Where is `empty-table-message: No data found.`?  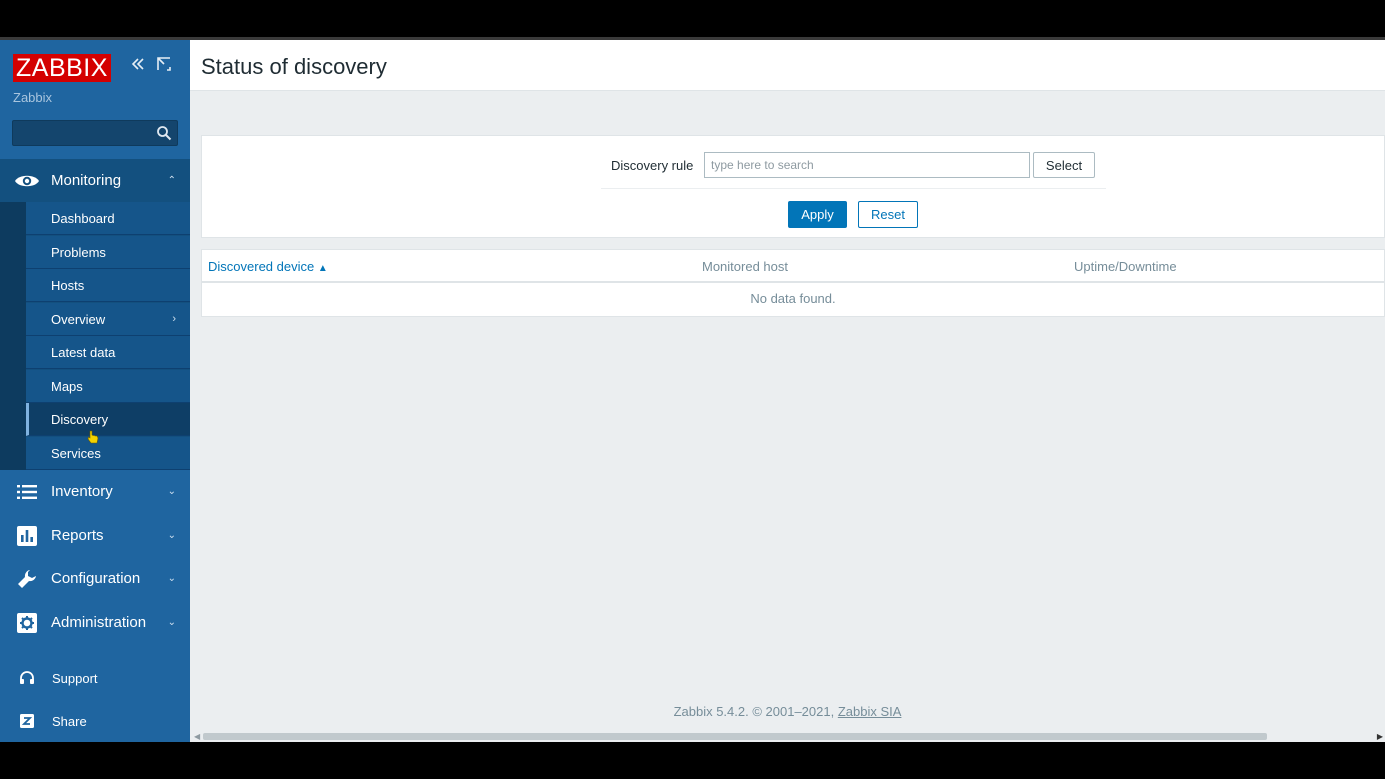 empty-table-message: No data found. is located at coordinates (793, 298).